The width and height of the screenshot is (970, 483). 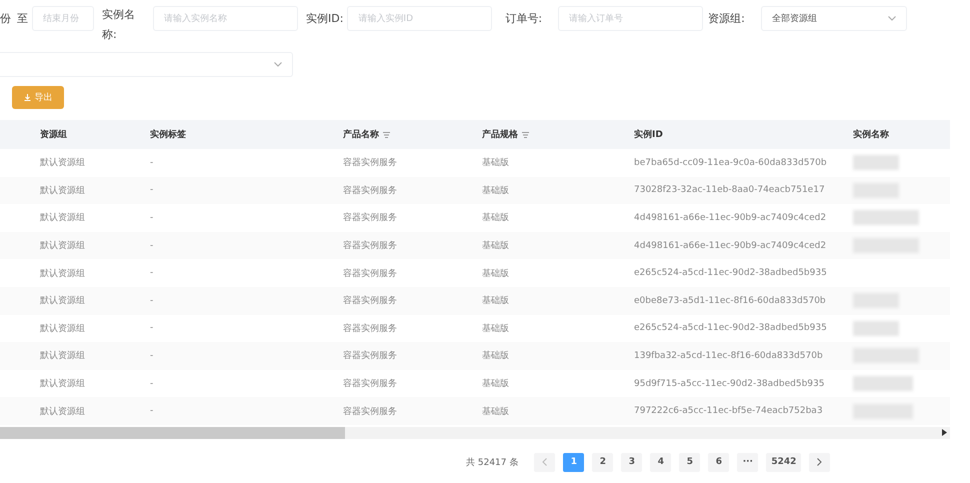 I want to click on column-header: 产品名称, so click(x=366, y=134).